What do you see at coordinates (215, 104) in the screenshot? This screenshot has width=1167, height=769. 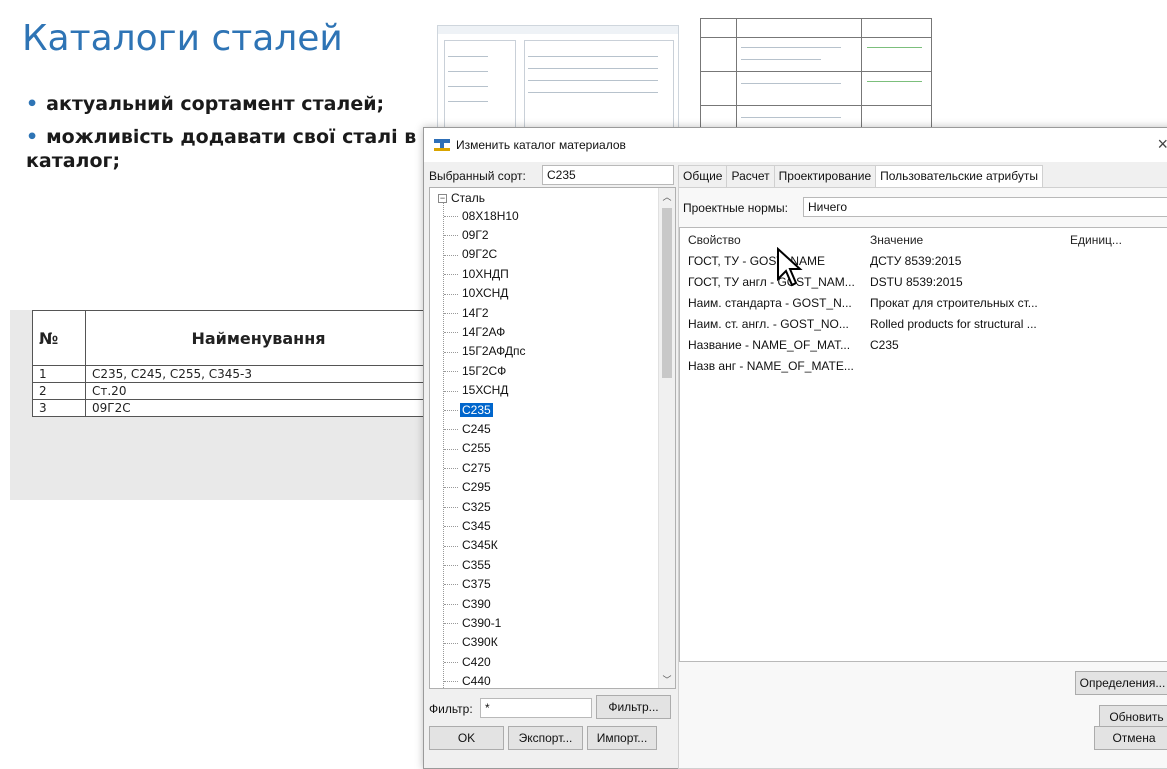 I see `bullet-text: актуальний сортамент сталей;` at bounding box center [215, 104].